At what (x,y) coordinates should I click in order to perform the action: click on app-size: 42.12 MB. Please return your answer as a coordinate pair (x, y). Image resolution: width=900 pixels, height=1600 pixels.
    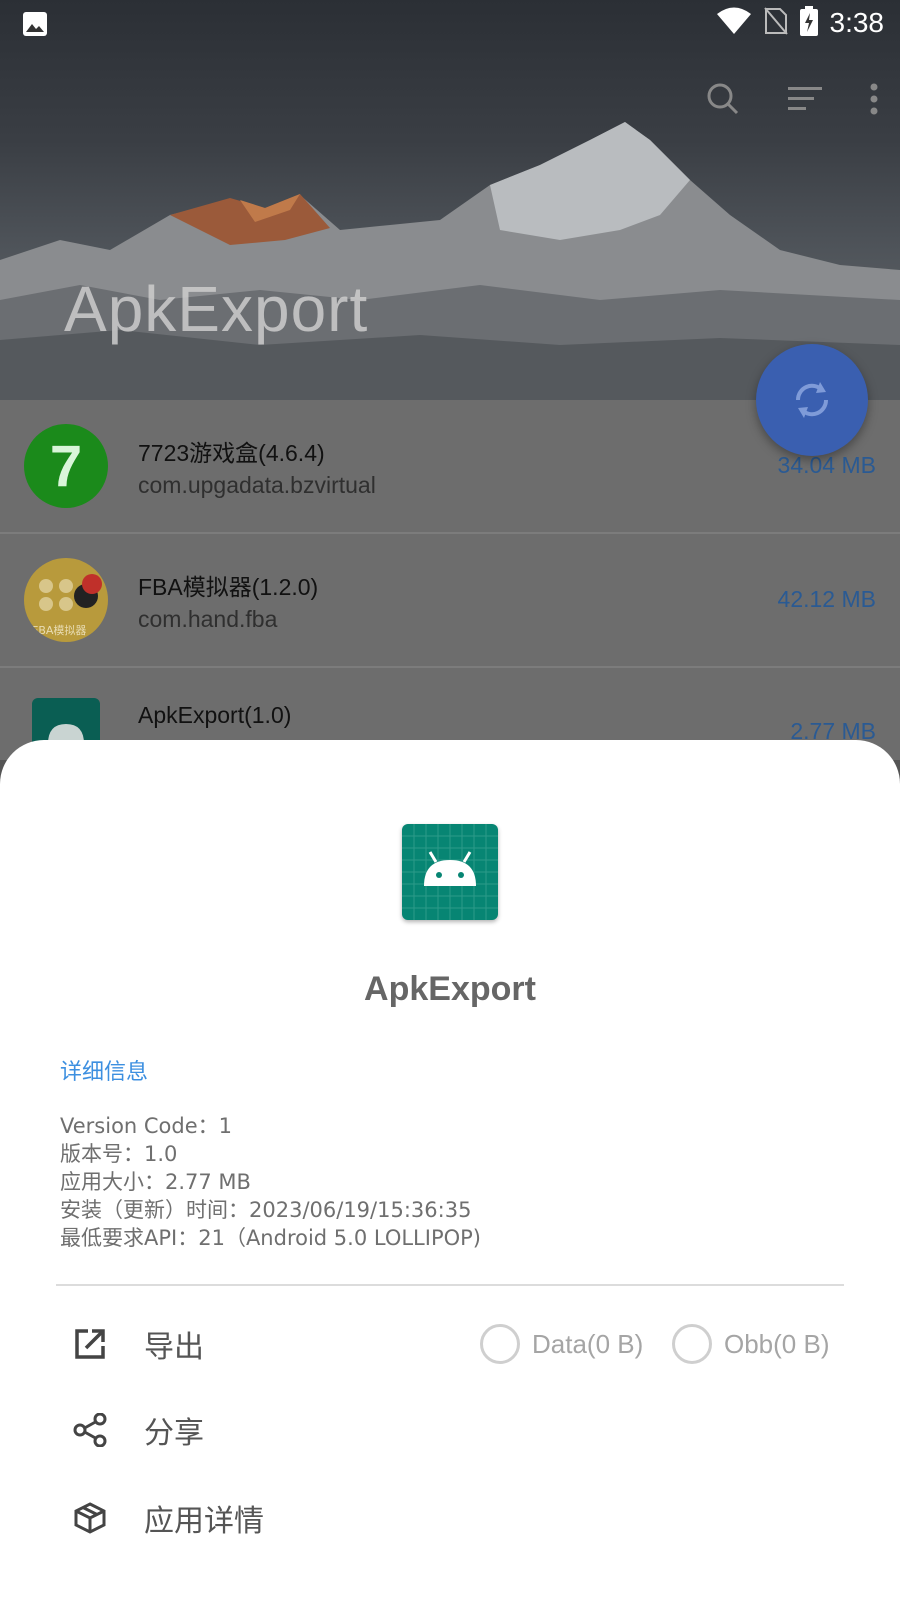
    Looking at the image, I should click on (826, 599).